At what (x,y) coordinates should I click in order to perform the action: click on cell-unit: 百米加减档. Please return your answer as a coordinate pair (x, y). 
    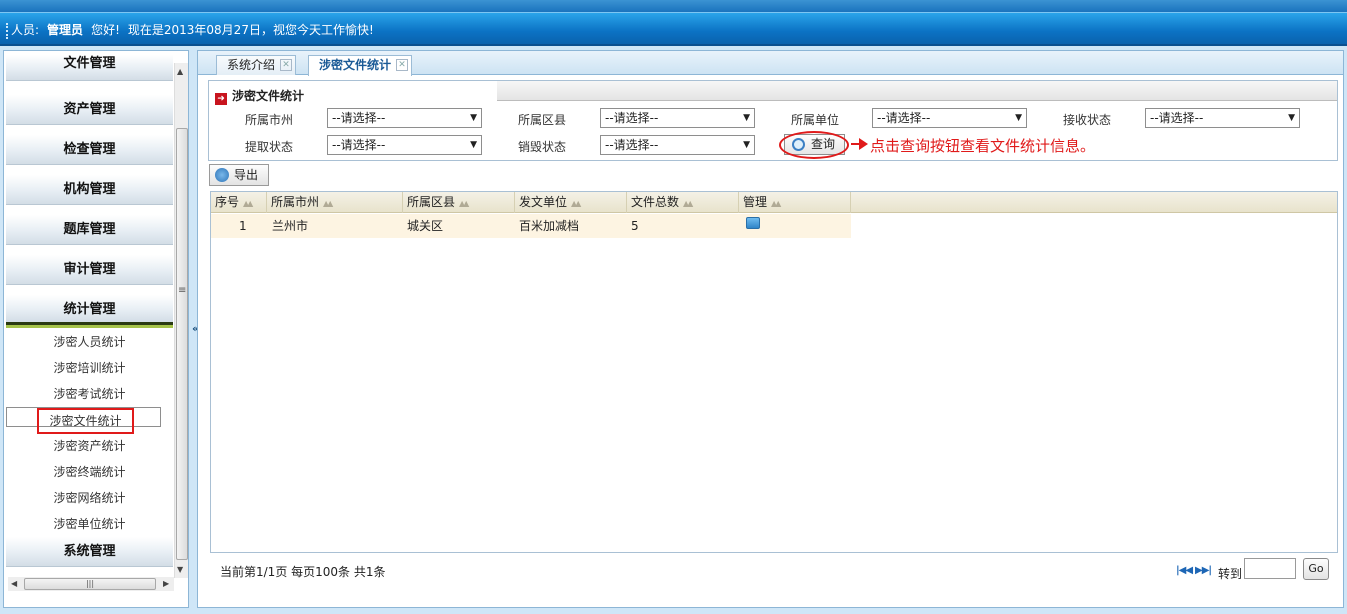
    Looking at the image, I should click on (549, 226).